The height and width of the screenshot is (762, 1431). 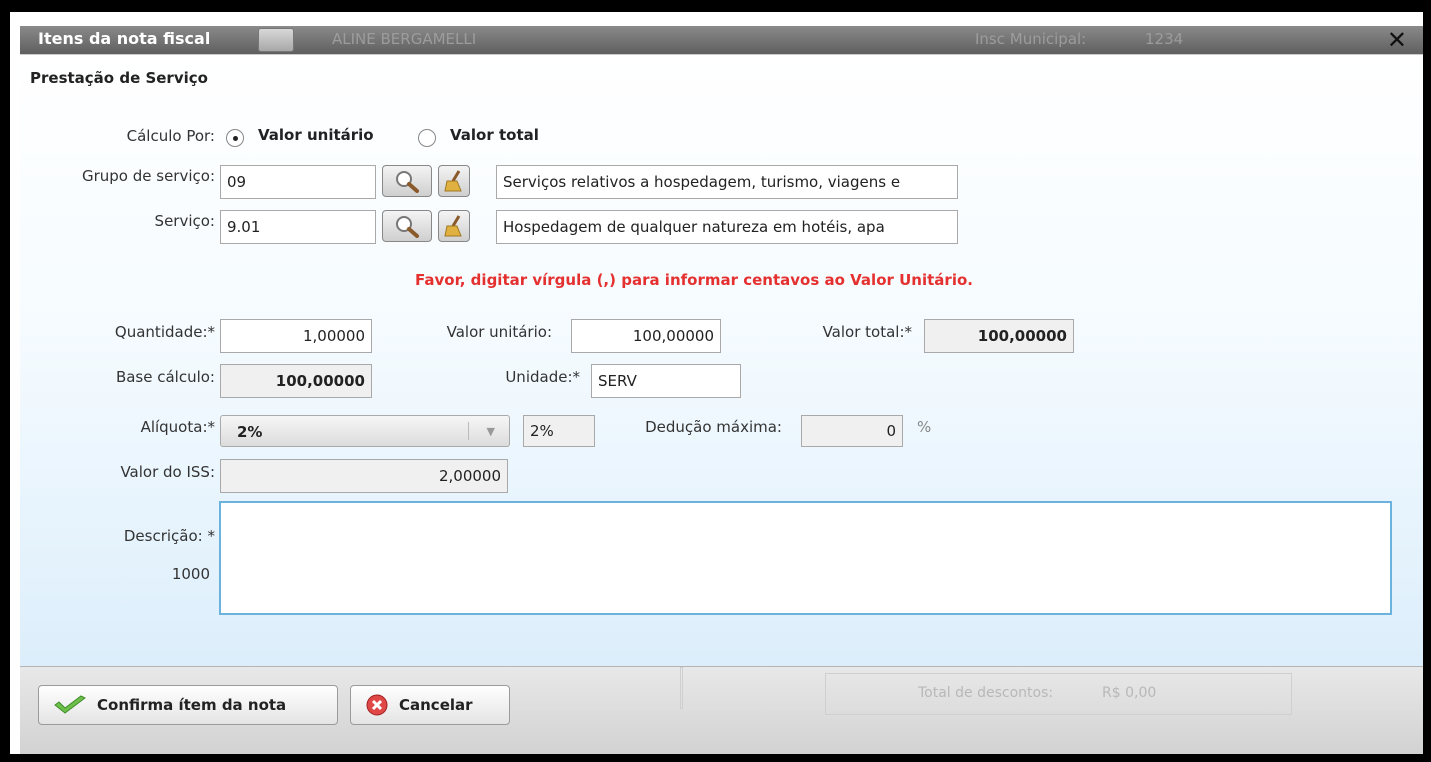 What do you see at coordinates (924, 427) in the screenshot?
I see `deducao-percent: %` at bounding box center [924, 427].